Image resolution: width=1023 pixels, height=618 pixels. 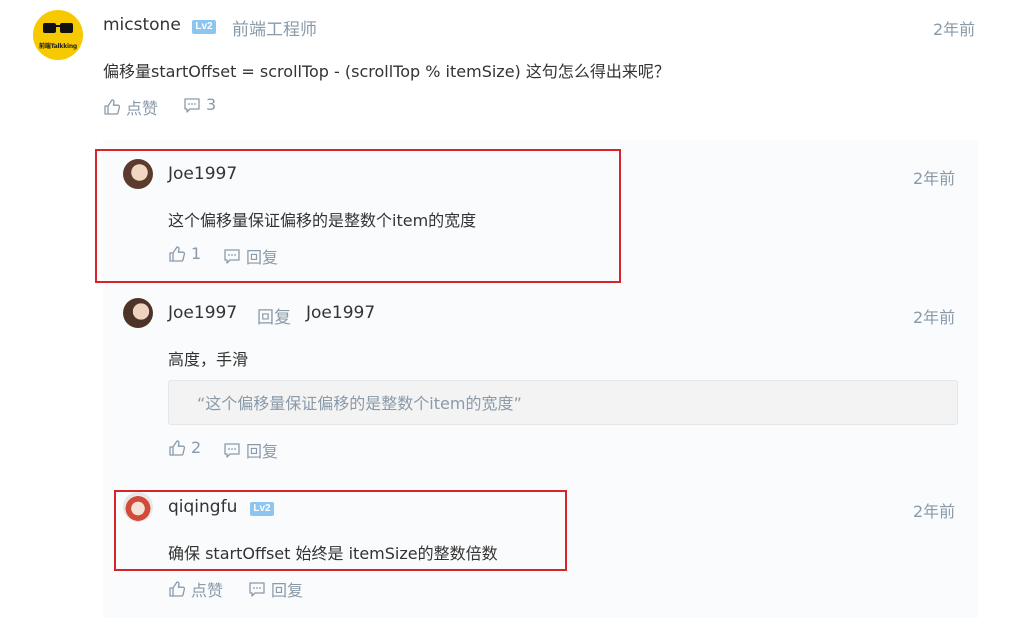 What do you see at coordinates (208, 359) in the screenshot?
I see `reply-content: 高度，手滑` at bounding box center [208, 359].